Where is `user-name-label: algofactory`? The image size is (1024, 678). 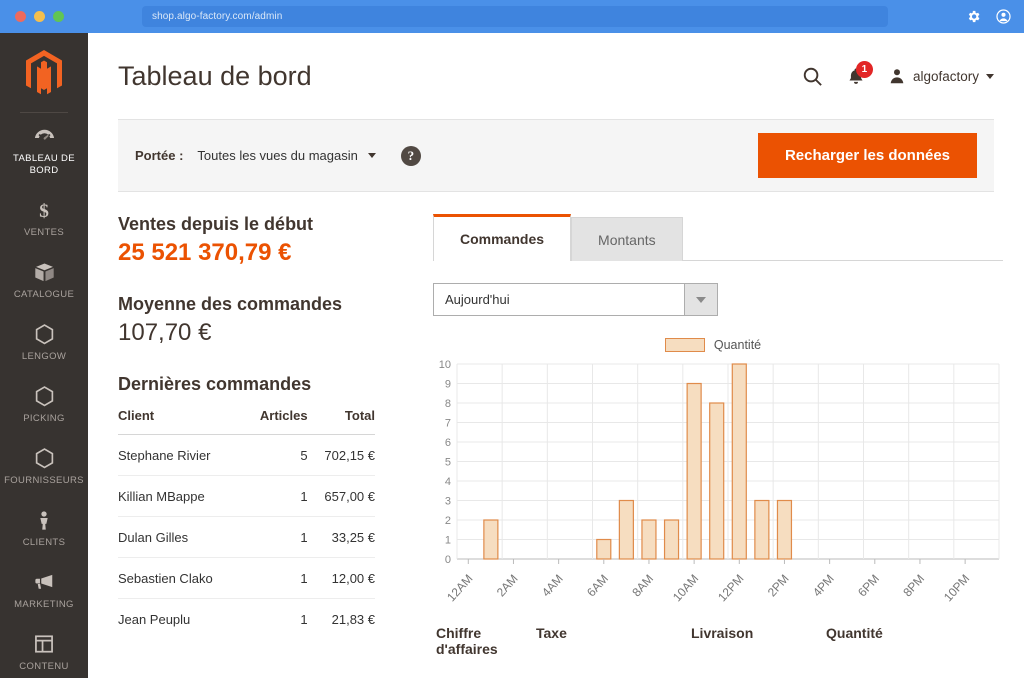
user-name-label: algofactory is located at coordinates (945, 76).